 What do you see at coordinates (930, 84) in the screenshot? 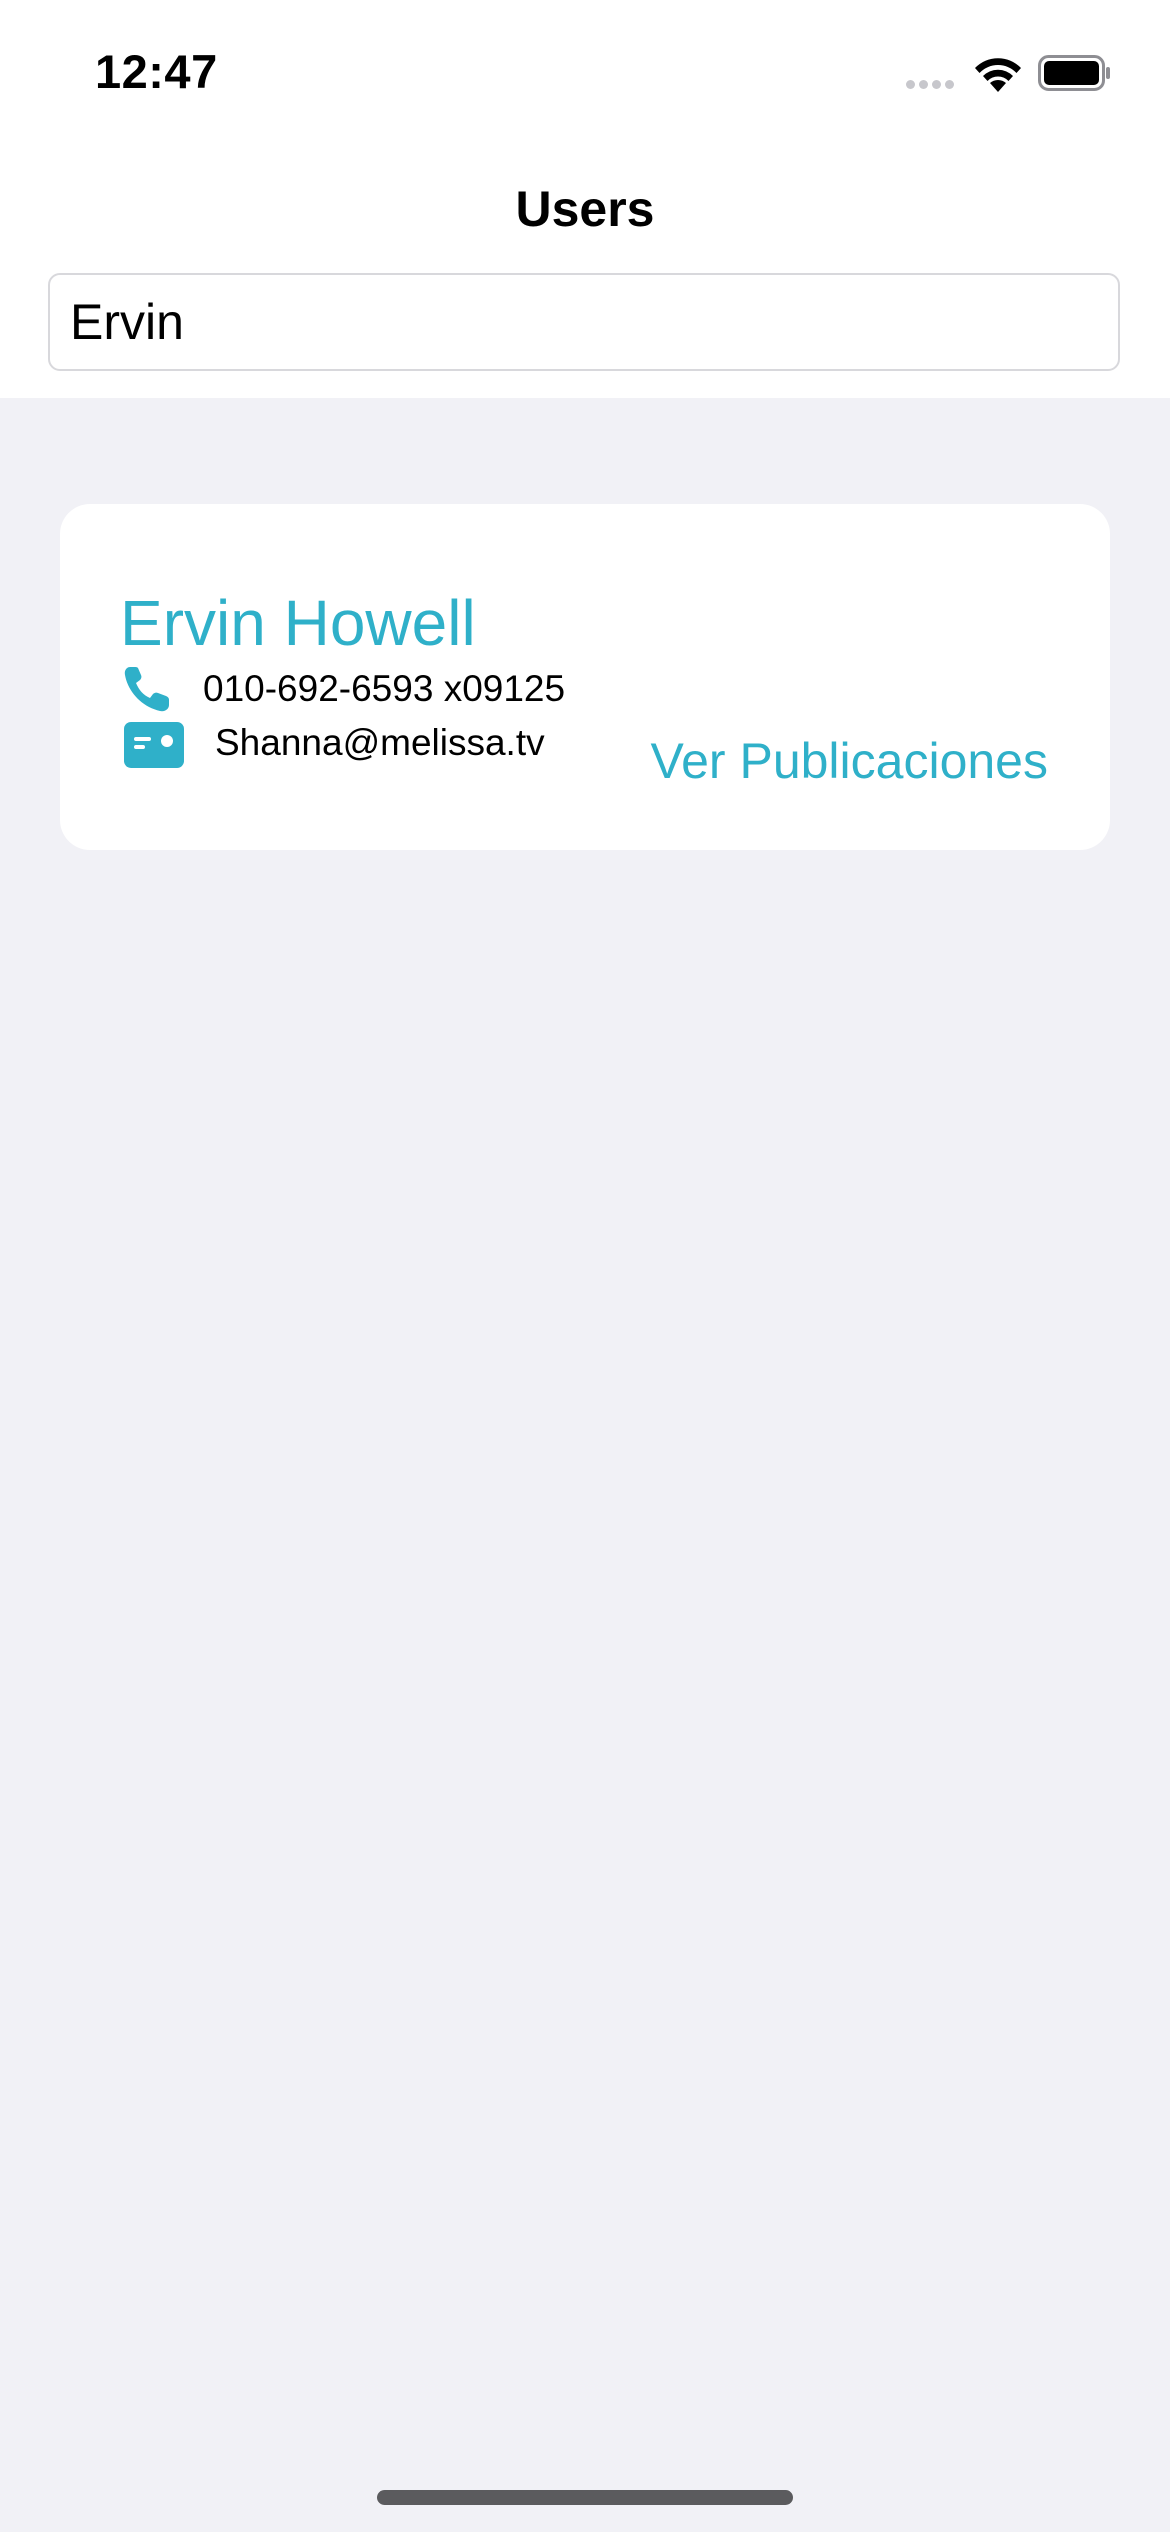
I see `cellular-signal-icon` at bounding box center [930, 84].